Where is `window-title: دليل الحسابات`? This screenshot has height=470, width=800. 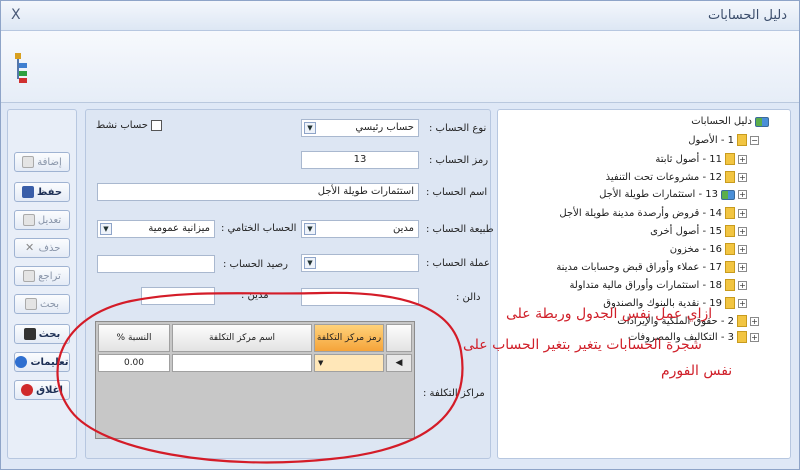 window-title: دليل الحسابات is located at coordinates (747, 15).